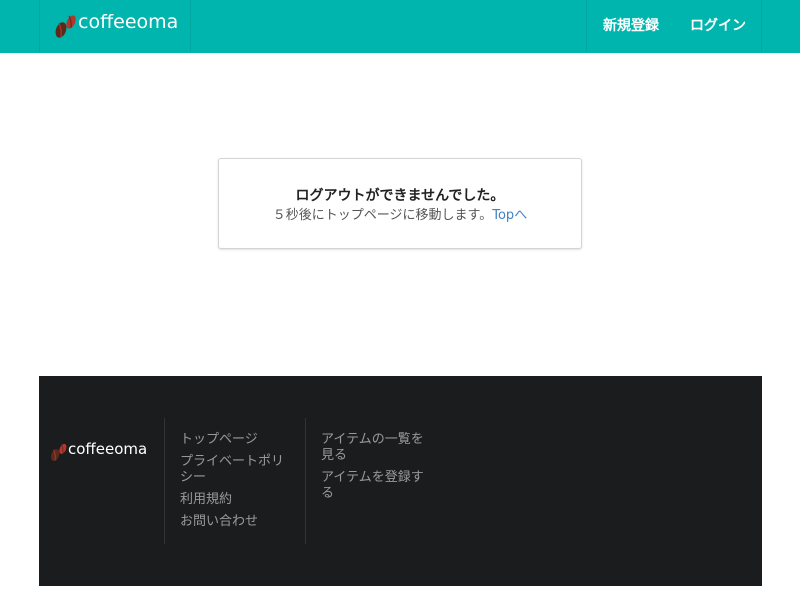 This screenshot has height=600, width=800. What do you see at coordinates (400, 196) in the screenshot?
I see `message-title: ログアウトができませんでした。` at bounding box center [400, 196].